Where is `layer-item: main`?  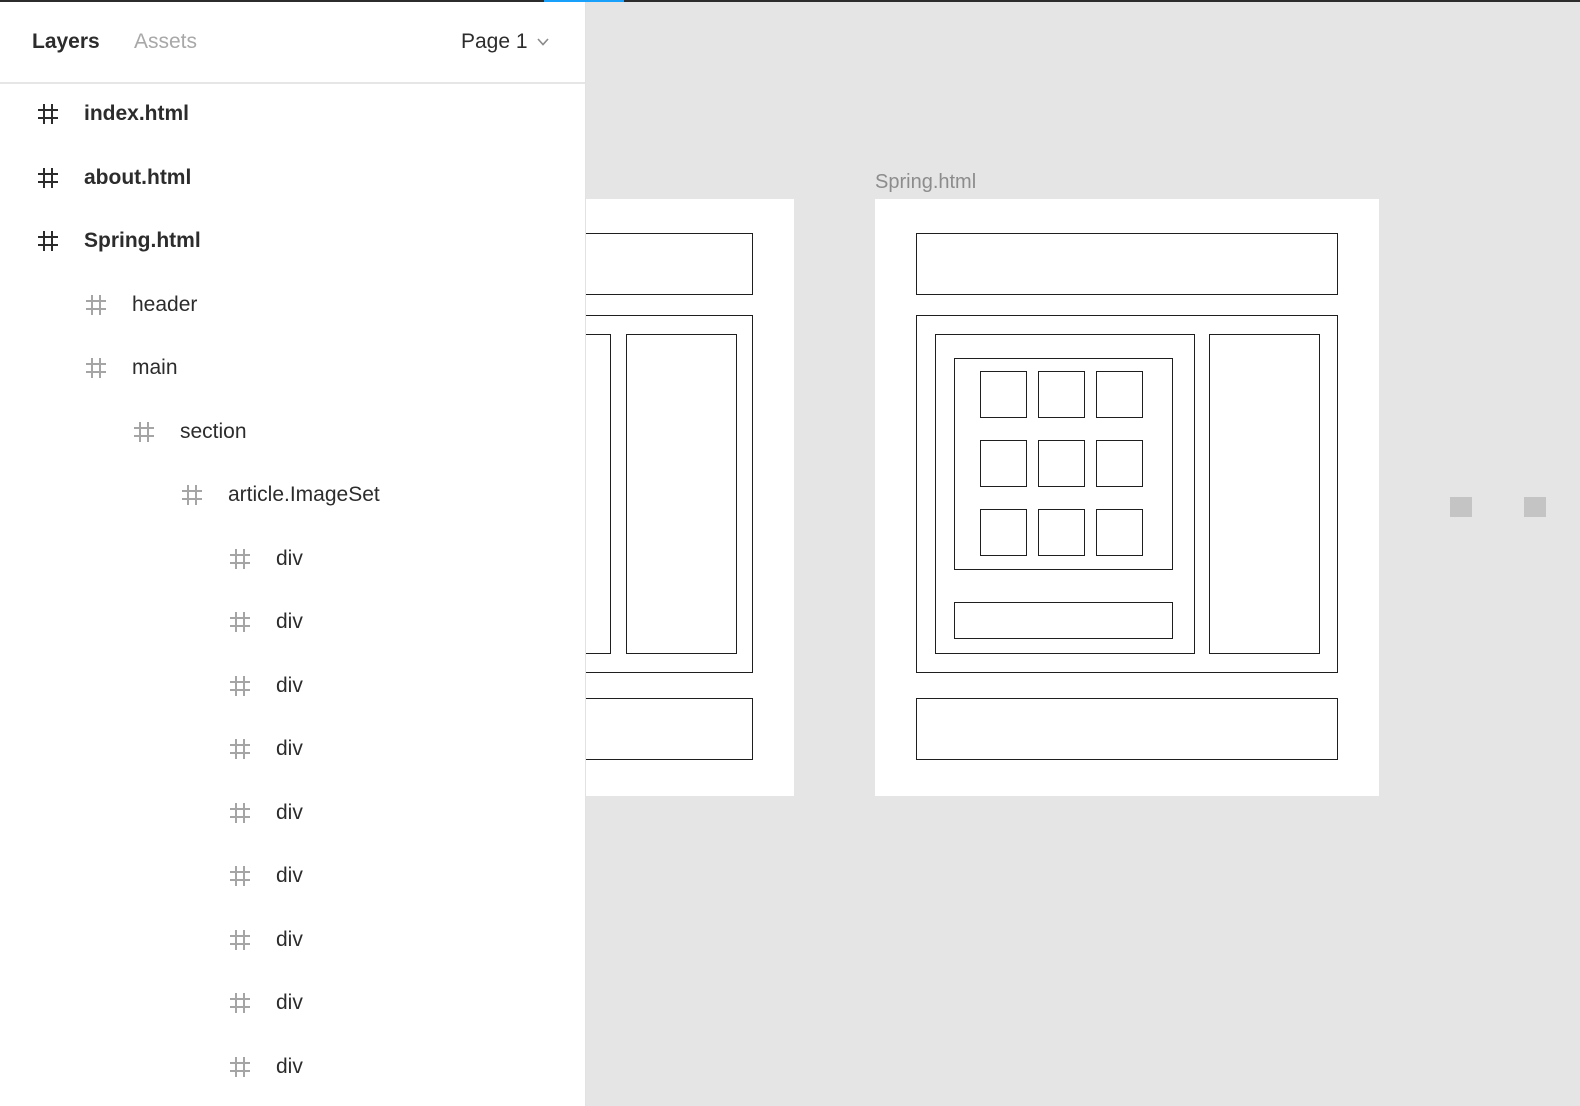
layer-item: main is located at coordinates (131, 368).